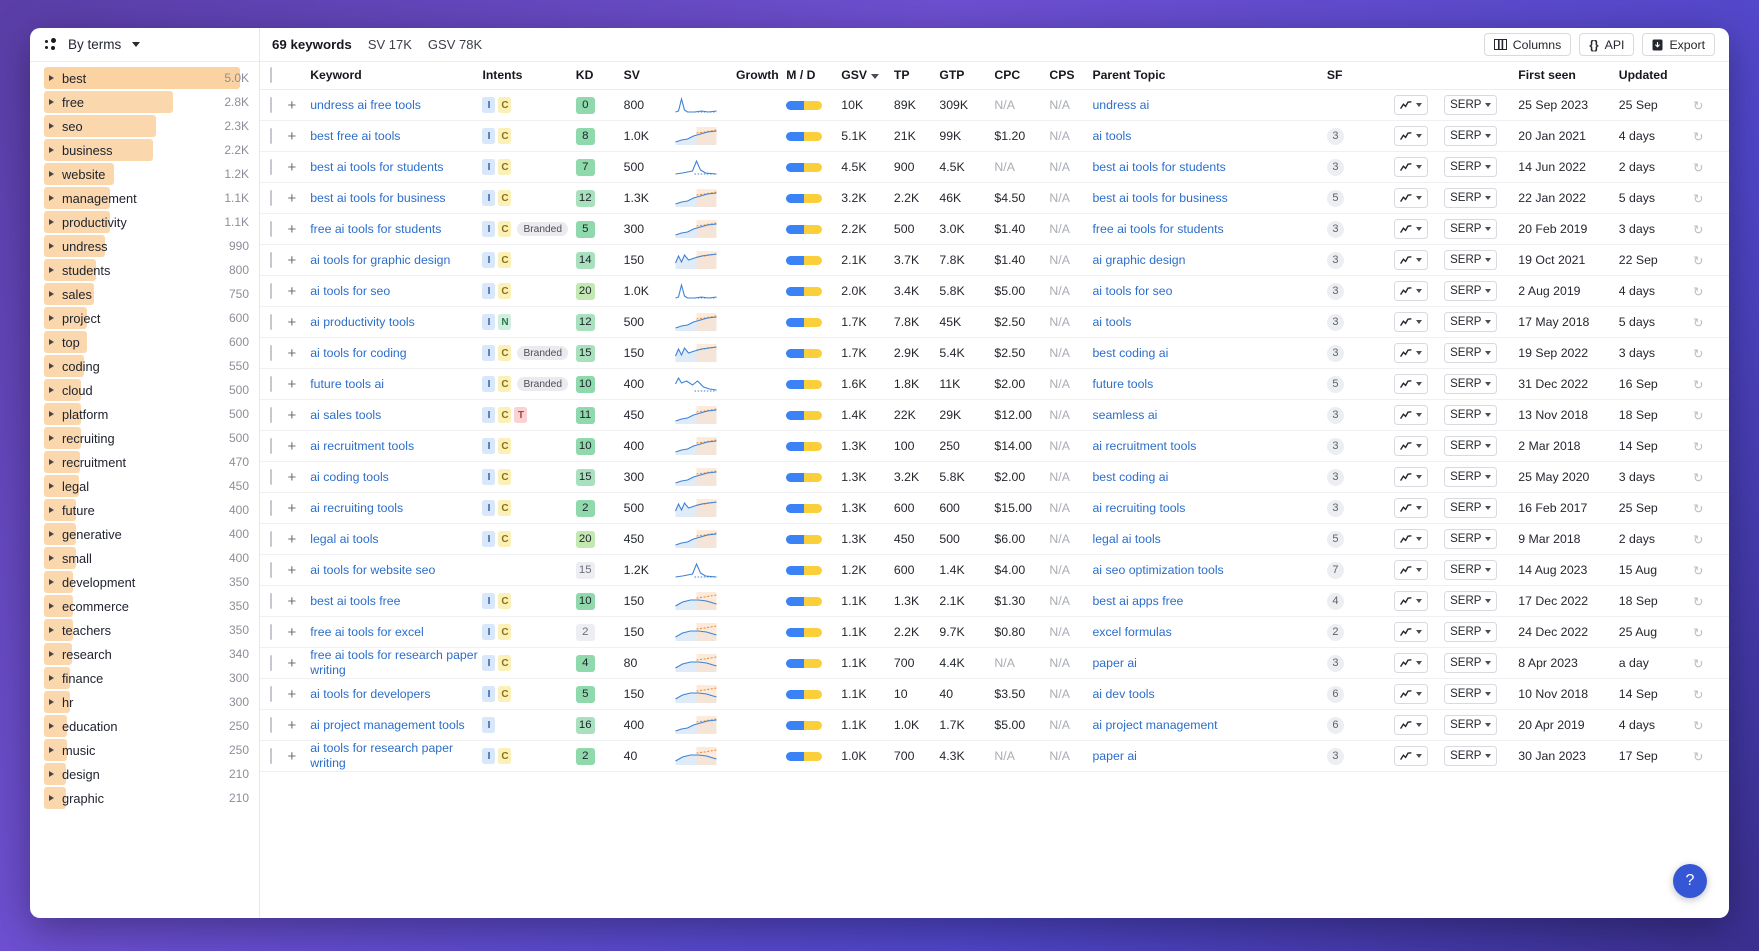 The width and height of the screenshot is (1759, 951). What do you see at coordinates (1209, 601) in the screenshot?
I see `parent-topic-cell: best ai apps free` at bounding box center [1209, 601].